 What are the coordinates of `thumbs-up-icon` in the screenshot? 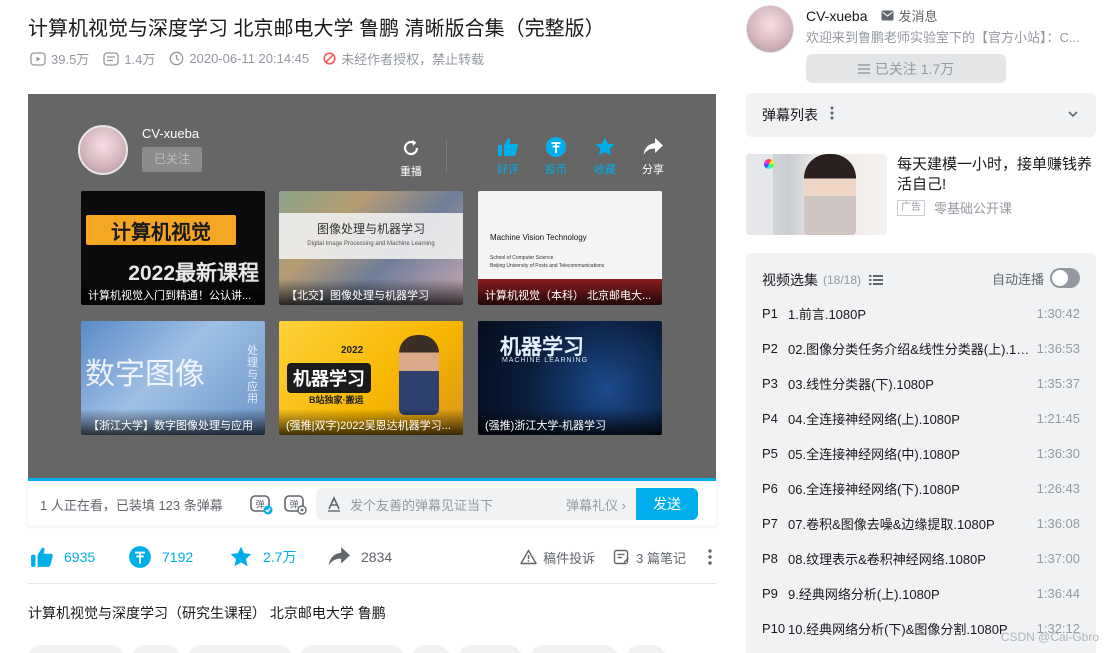 It's located at (42, 557).